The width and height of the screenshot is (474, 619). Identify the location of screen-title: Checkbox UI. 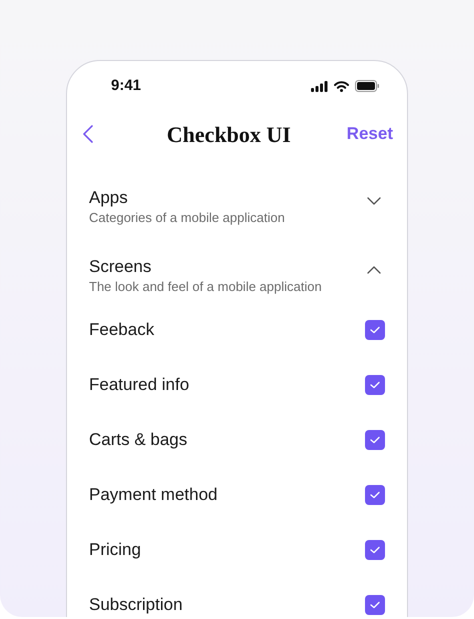
(228, 134).